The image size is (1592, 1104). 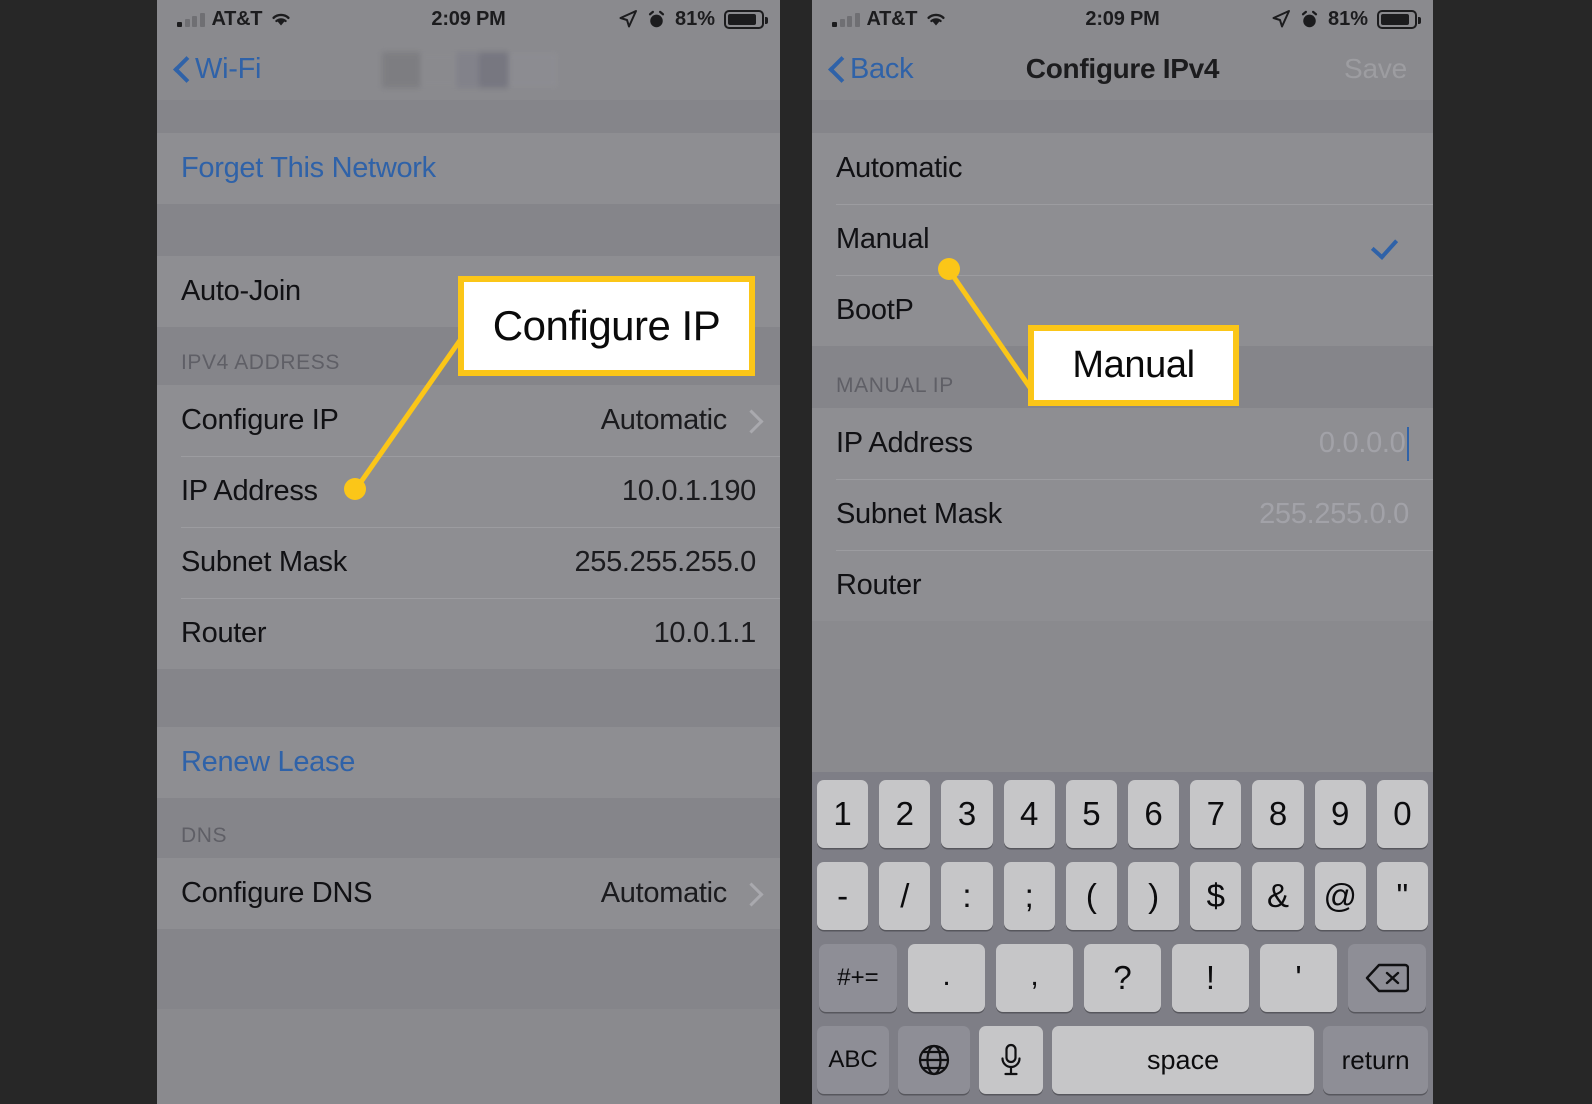 What do you see at coordinates (1216, 814) in the screenshot?
I see `key-7: 7` at bounding box center [1216, 814].